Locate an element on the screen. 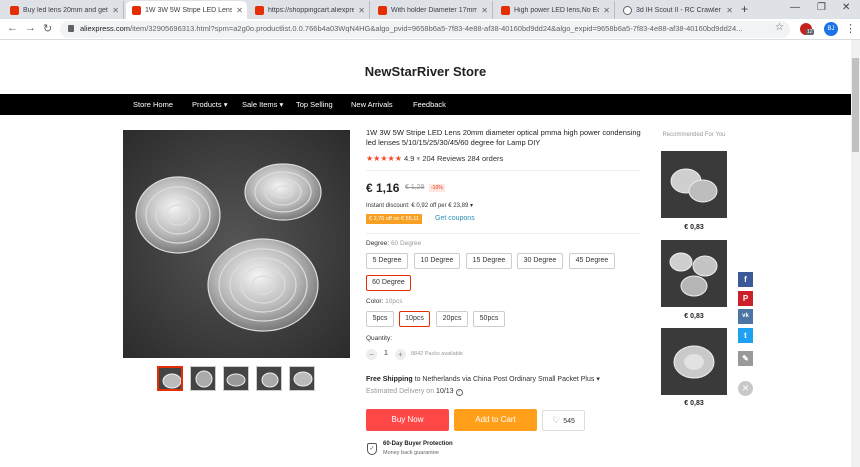 This screenshot has height=467, width=860. nav-sale-items: Sale Items ▾ is located at coordinates (262, 104).